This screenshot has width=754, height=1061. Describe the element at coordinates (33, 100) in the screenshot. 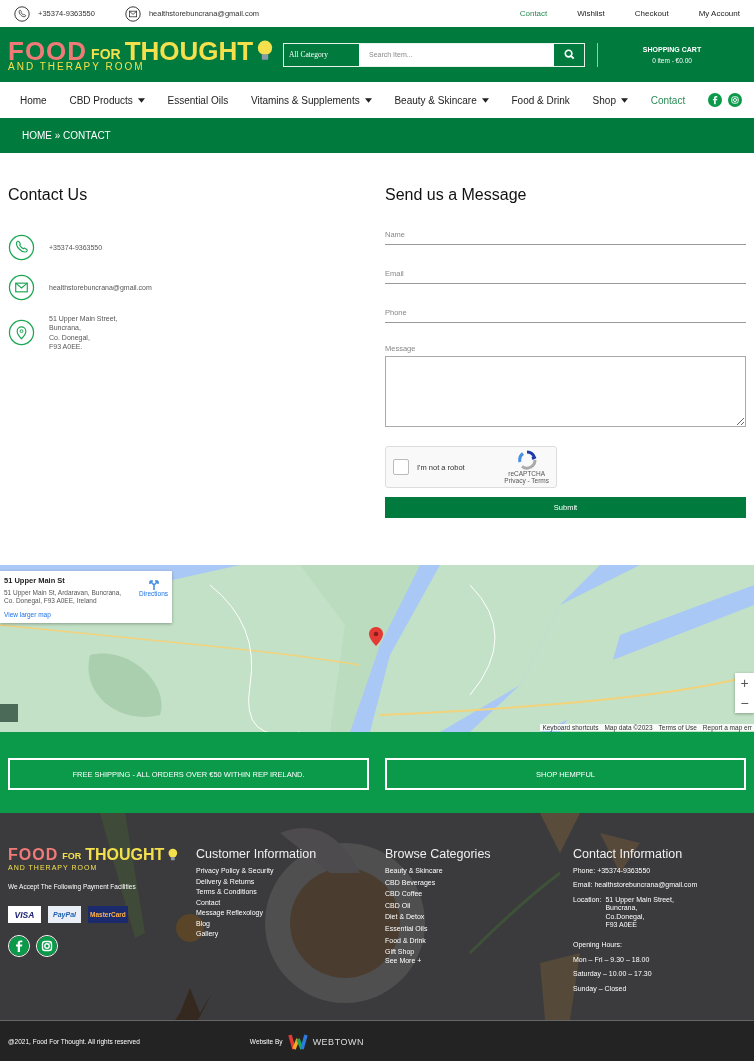

I see `nav-item: Home` at that location.